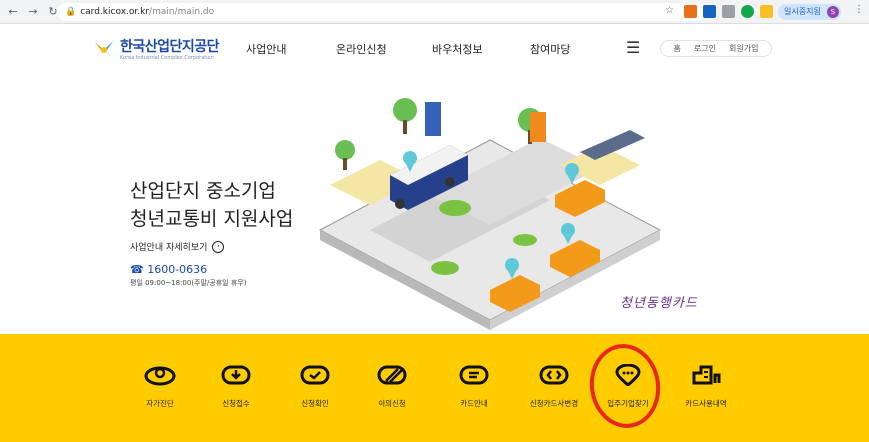 This screenshot has height=442, width=869. I want to click on self-check-icon, so click(160, 376).